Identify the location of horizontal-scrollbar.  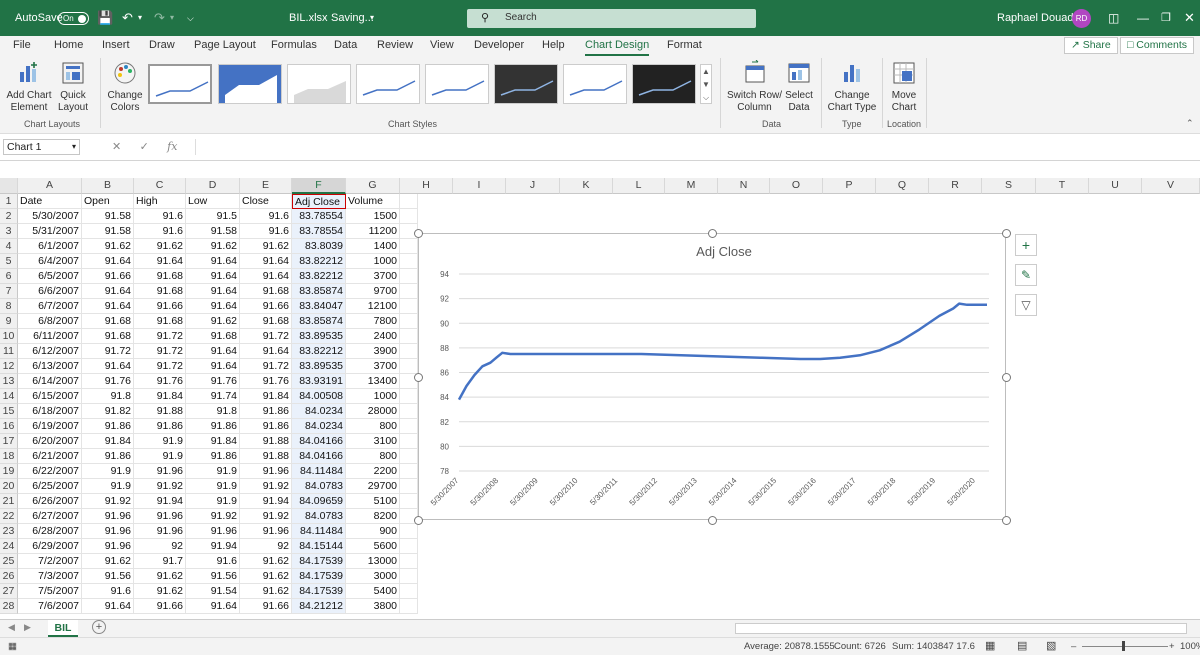
(961, 628).